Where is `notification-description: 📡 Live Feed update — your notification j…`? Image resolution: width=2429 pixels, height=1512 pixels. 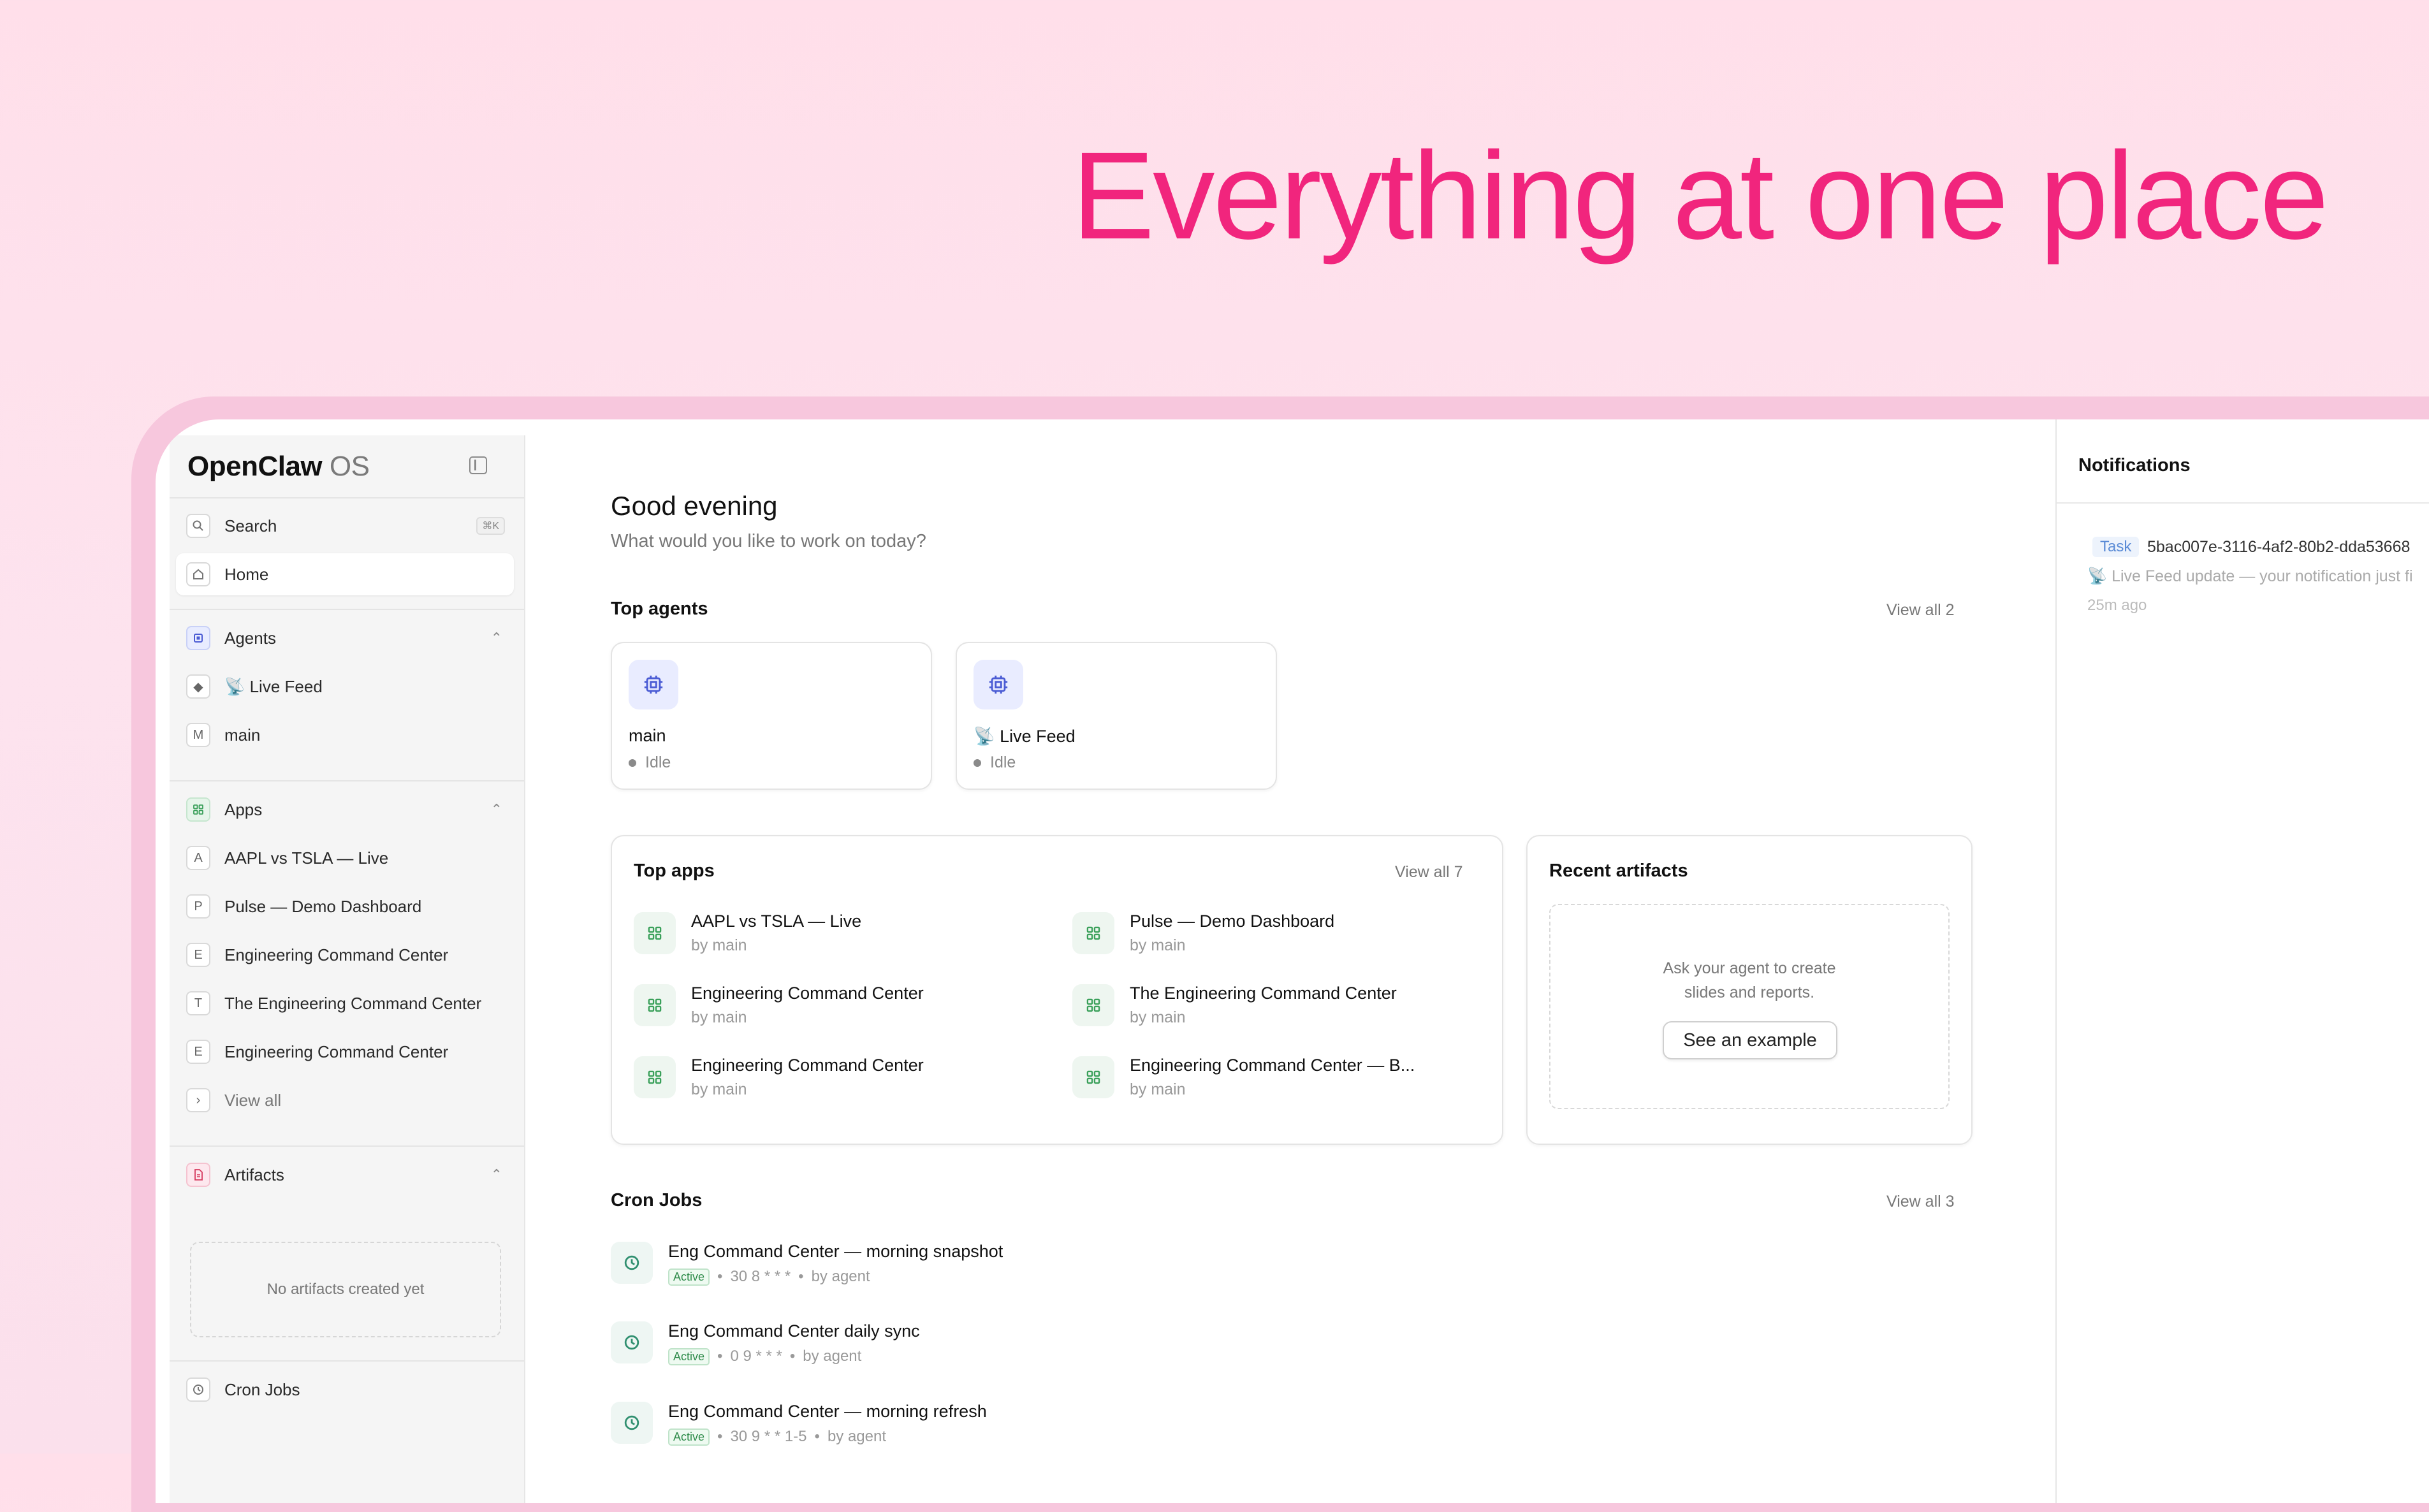 notification-description: 📡 Live Feed update — your notification j… is located at coordinates (2250, 576).